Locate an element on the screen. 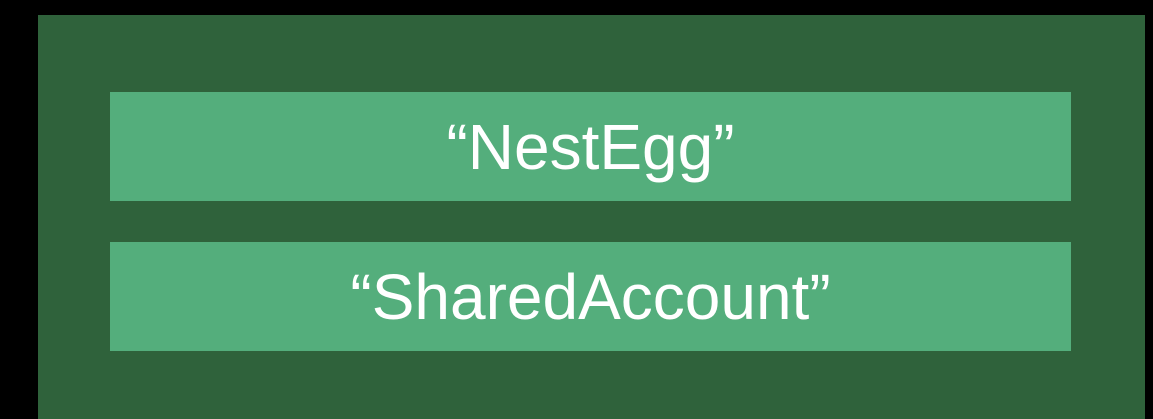 The height and width of the screenshot is (419, 1153). item-label-nestegg: “NestEgg” is located at coordinates (590, 146).